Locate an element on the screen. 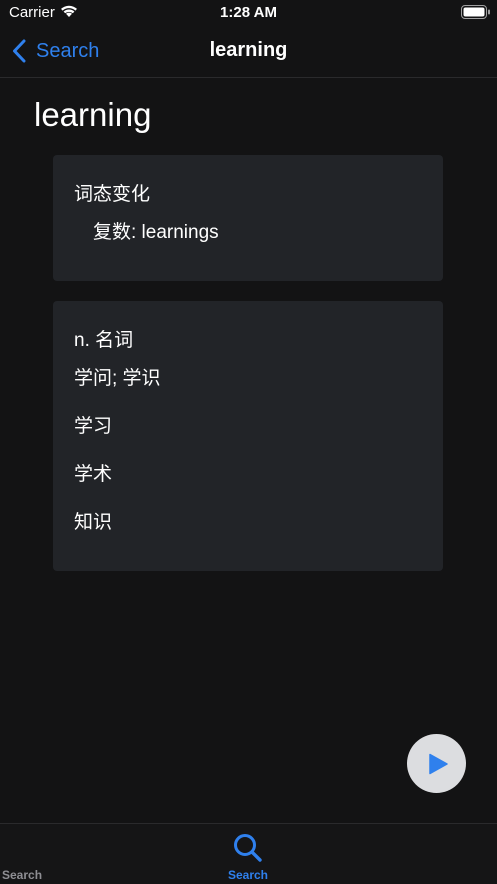 The height and width of the screenshot is (884, 497). tab-search-left: Search is located at coordinates (30, 854).